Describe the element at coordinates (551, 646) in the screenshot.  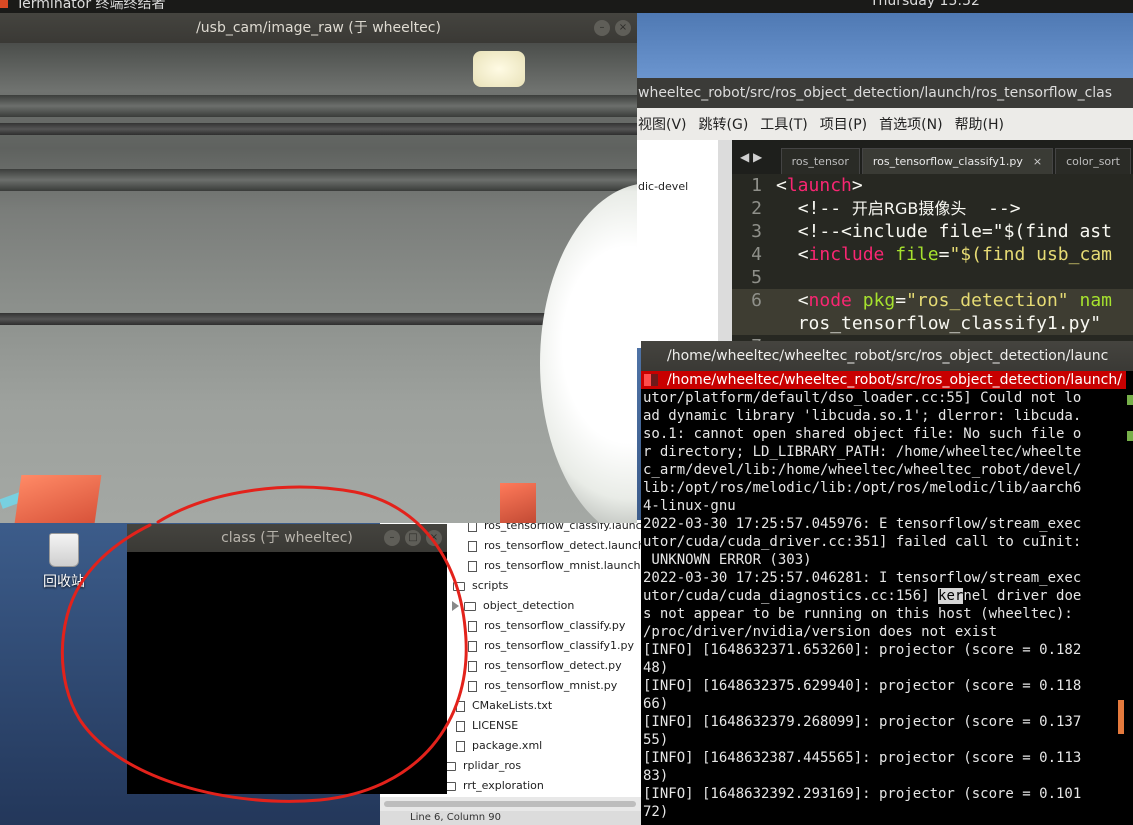
I see `file-item: ros_tensorflow_classify1.py` at that location.